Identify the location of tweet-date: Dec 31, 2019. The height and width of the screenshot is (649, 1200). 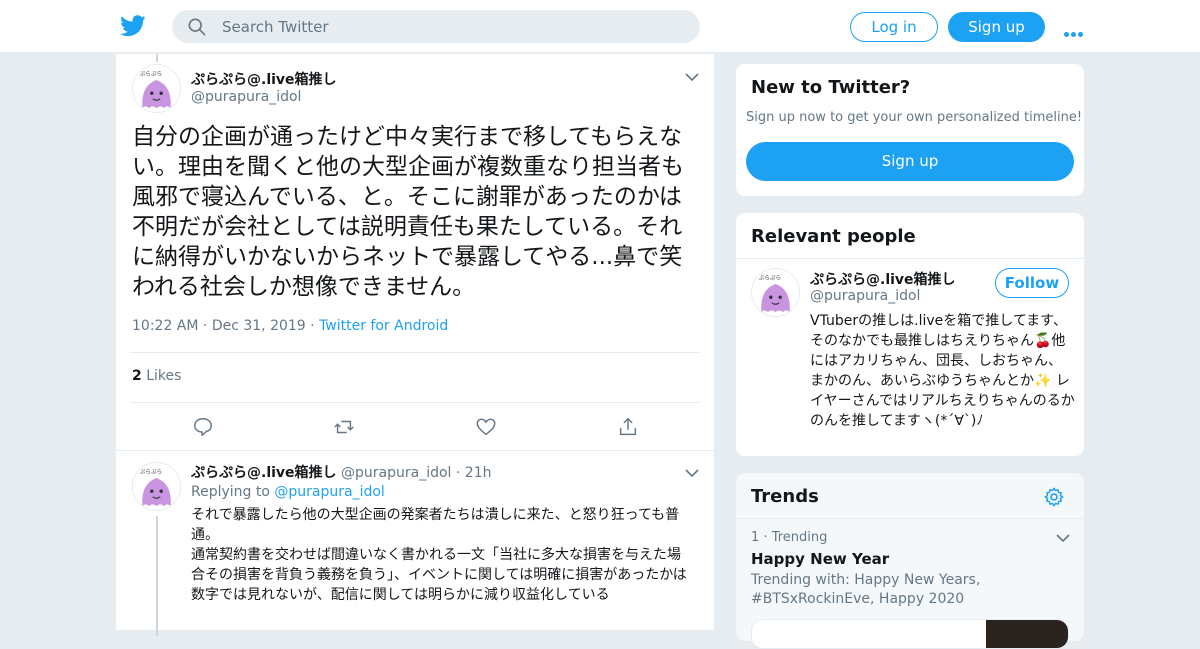
(259, 326).